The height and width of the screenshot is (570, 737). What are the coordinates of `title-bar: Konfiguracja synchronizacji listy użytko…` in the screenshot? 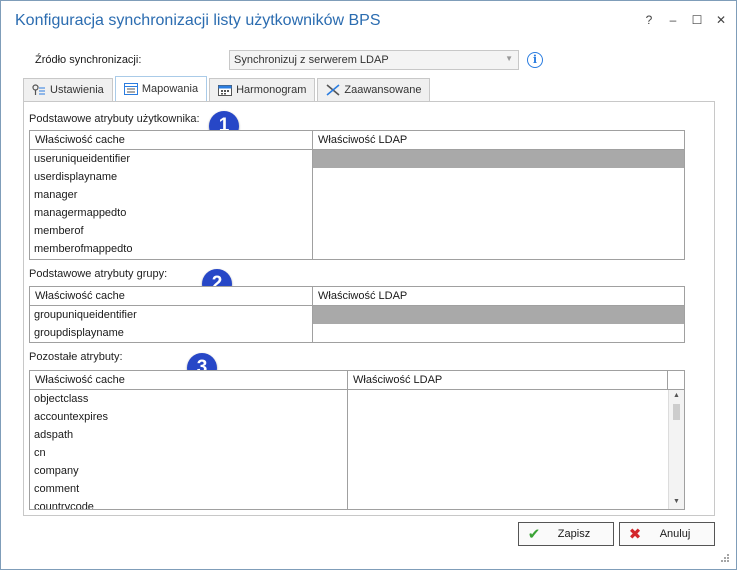 It's located at (368, 22).